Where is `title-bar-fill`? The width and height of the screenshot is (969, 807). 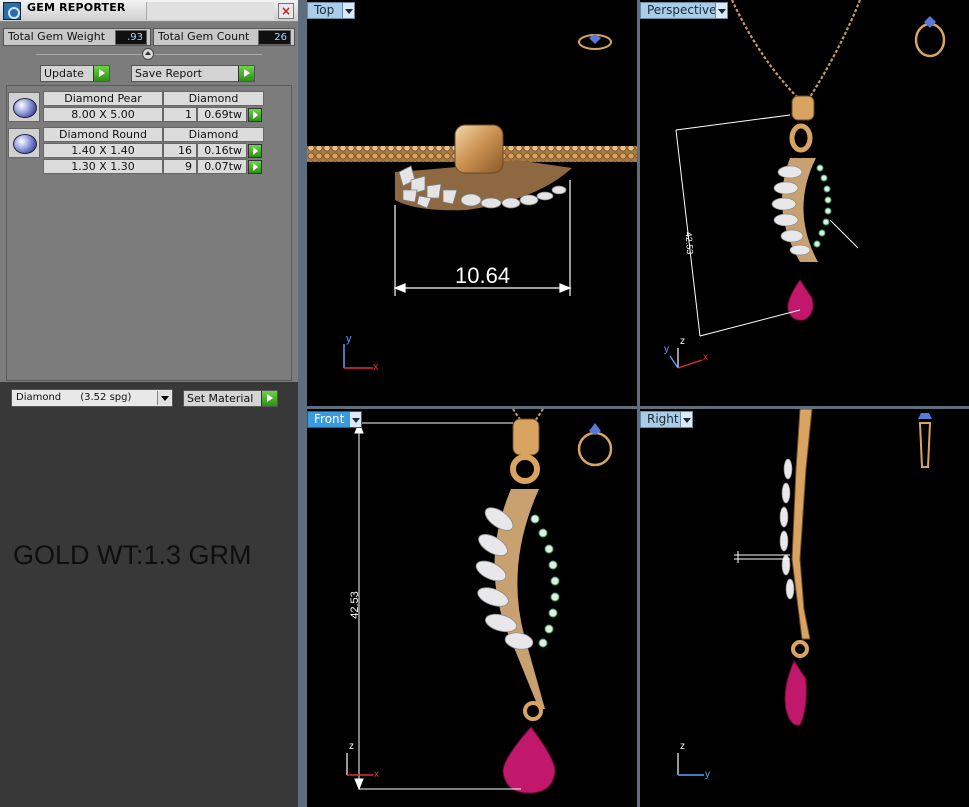 title-bar-fill is located at coordinates (210, 11).